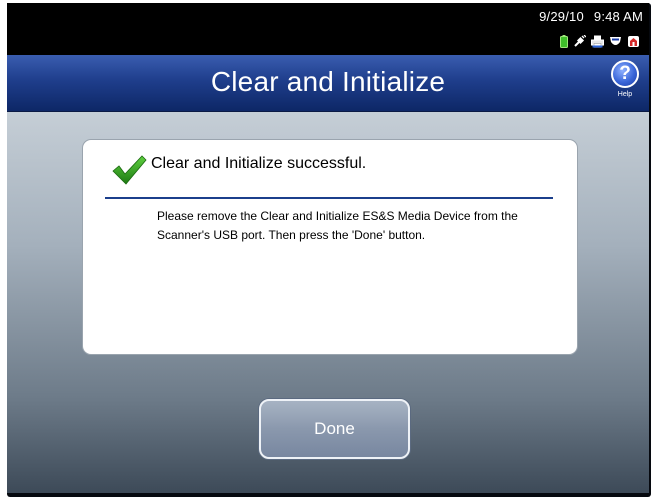 The image size is (658, 501). What do you see at coordinates (618, 16) in the screenshot?
I see `time-text: 9:48 AM` at bounding box center [618, 16].